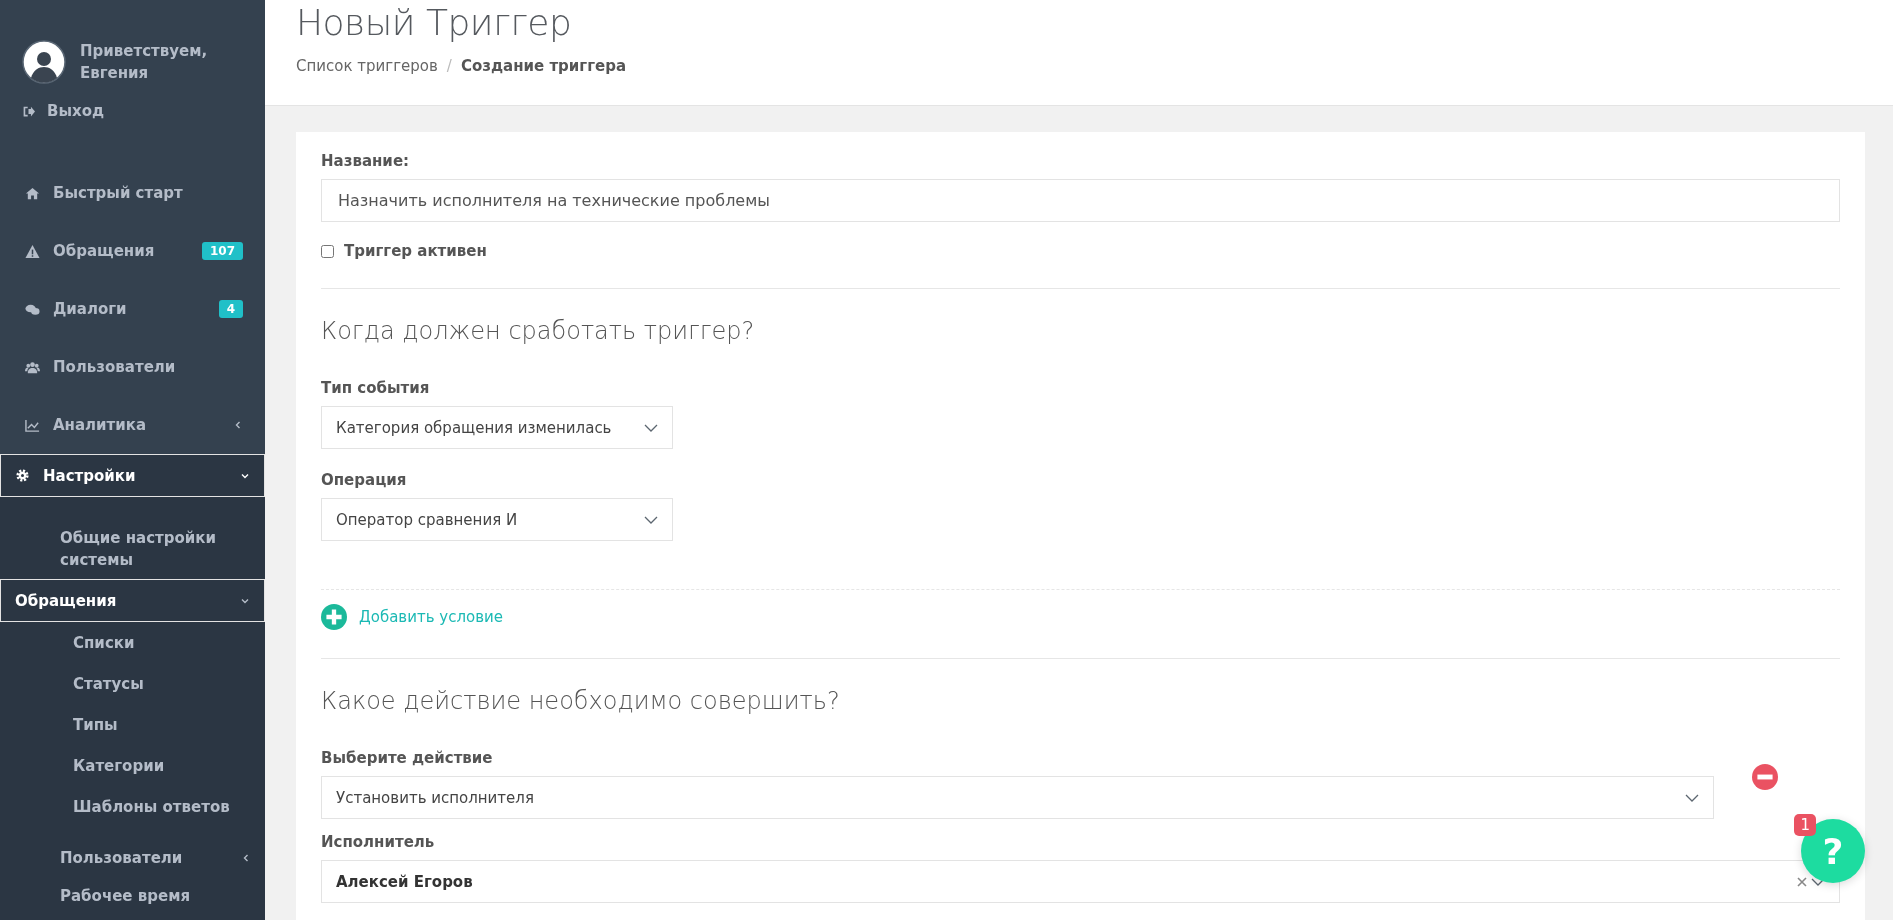 The image size is (1893, 920). What do you see at coordinates (132, 309) in the screenshot?
I see `nav-item: Диалоги 4` at bounding box center [132, 309].